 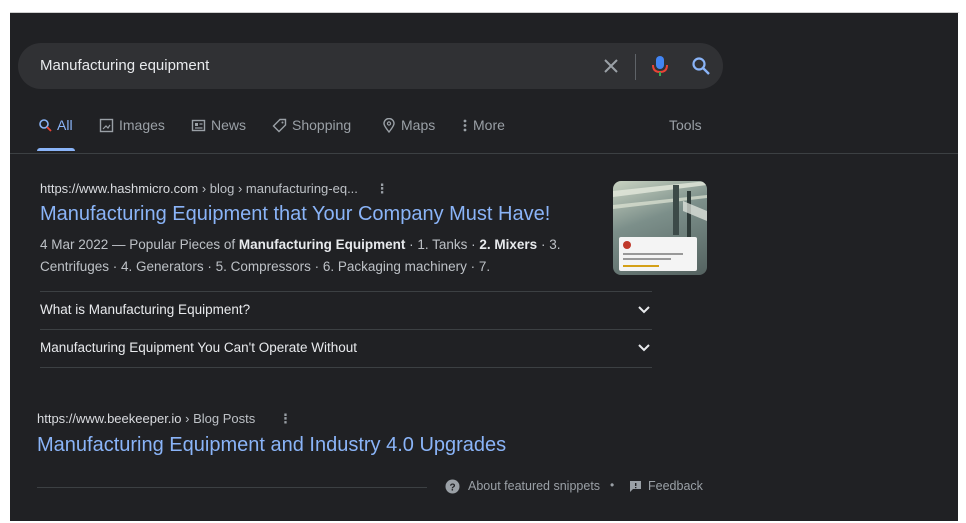 I want to click on about-featured-snippets-link: About featured snippets, so click(x=534, y=486).